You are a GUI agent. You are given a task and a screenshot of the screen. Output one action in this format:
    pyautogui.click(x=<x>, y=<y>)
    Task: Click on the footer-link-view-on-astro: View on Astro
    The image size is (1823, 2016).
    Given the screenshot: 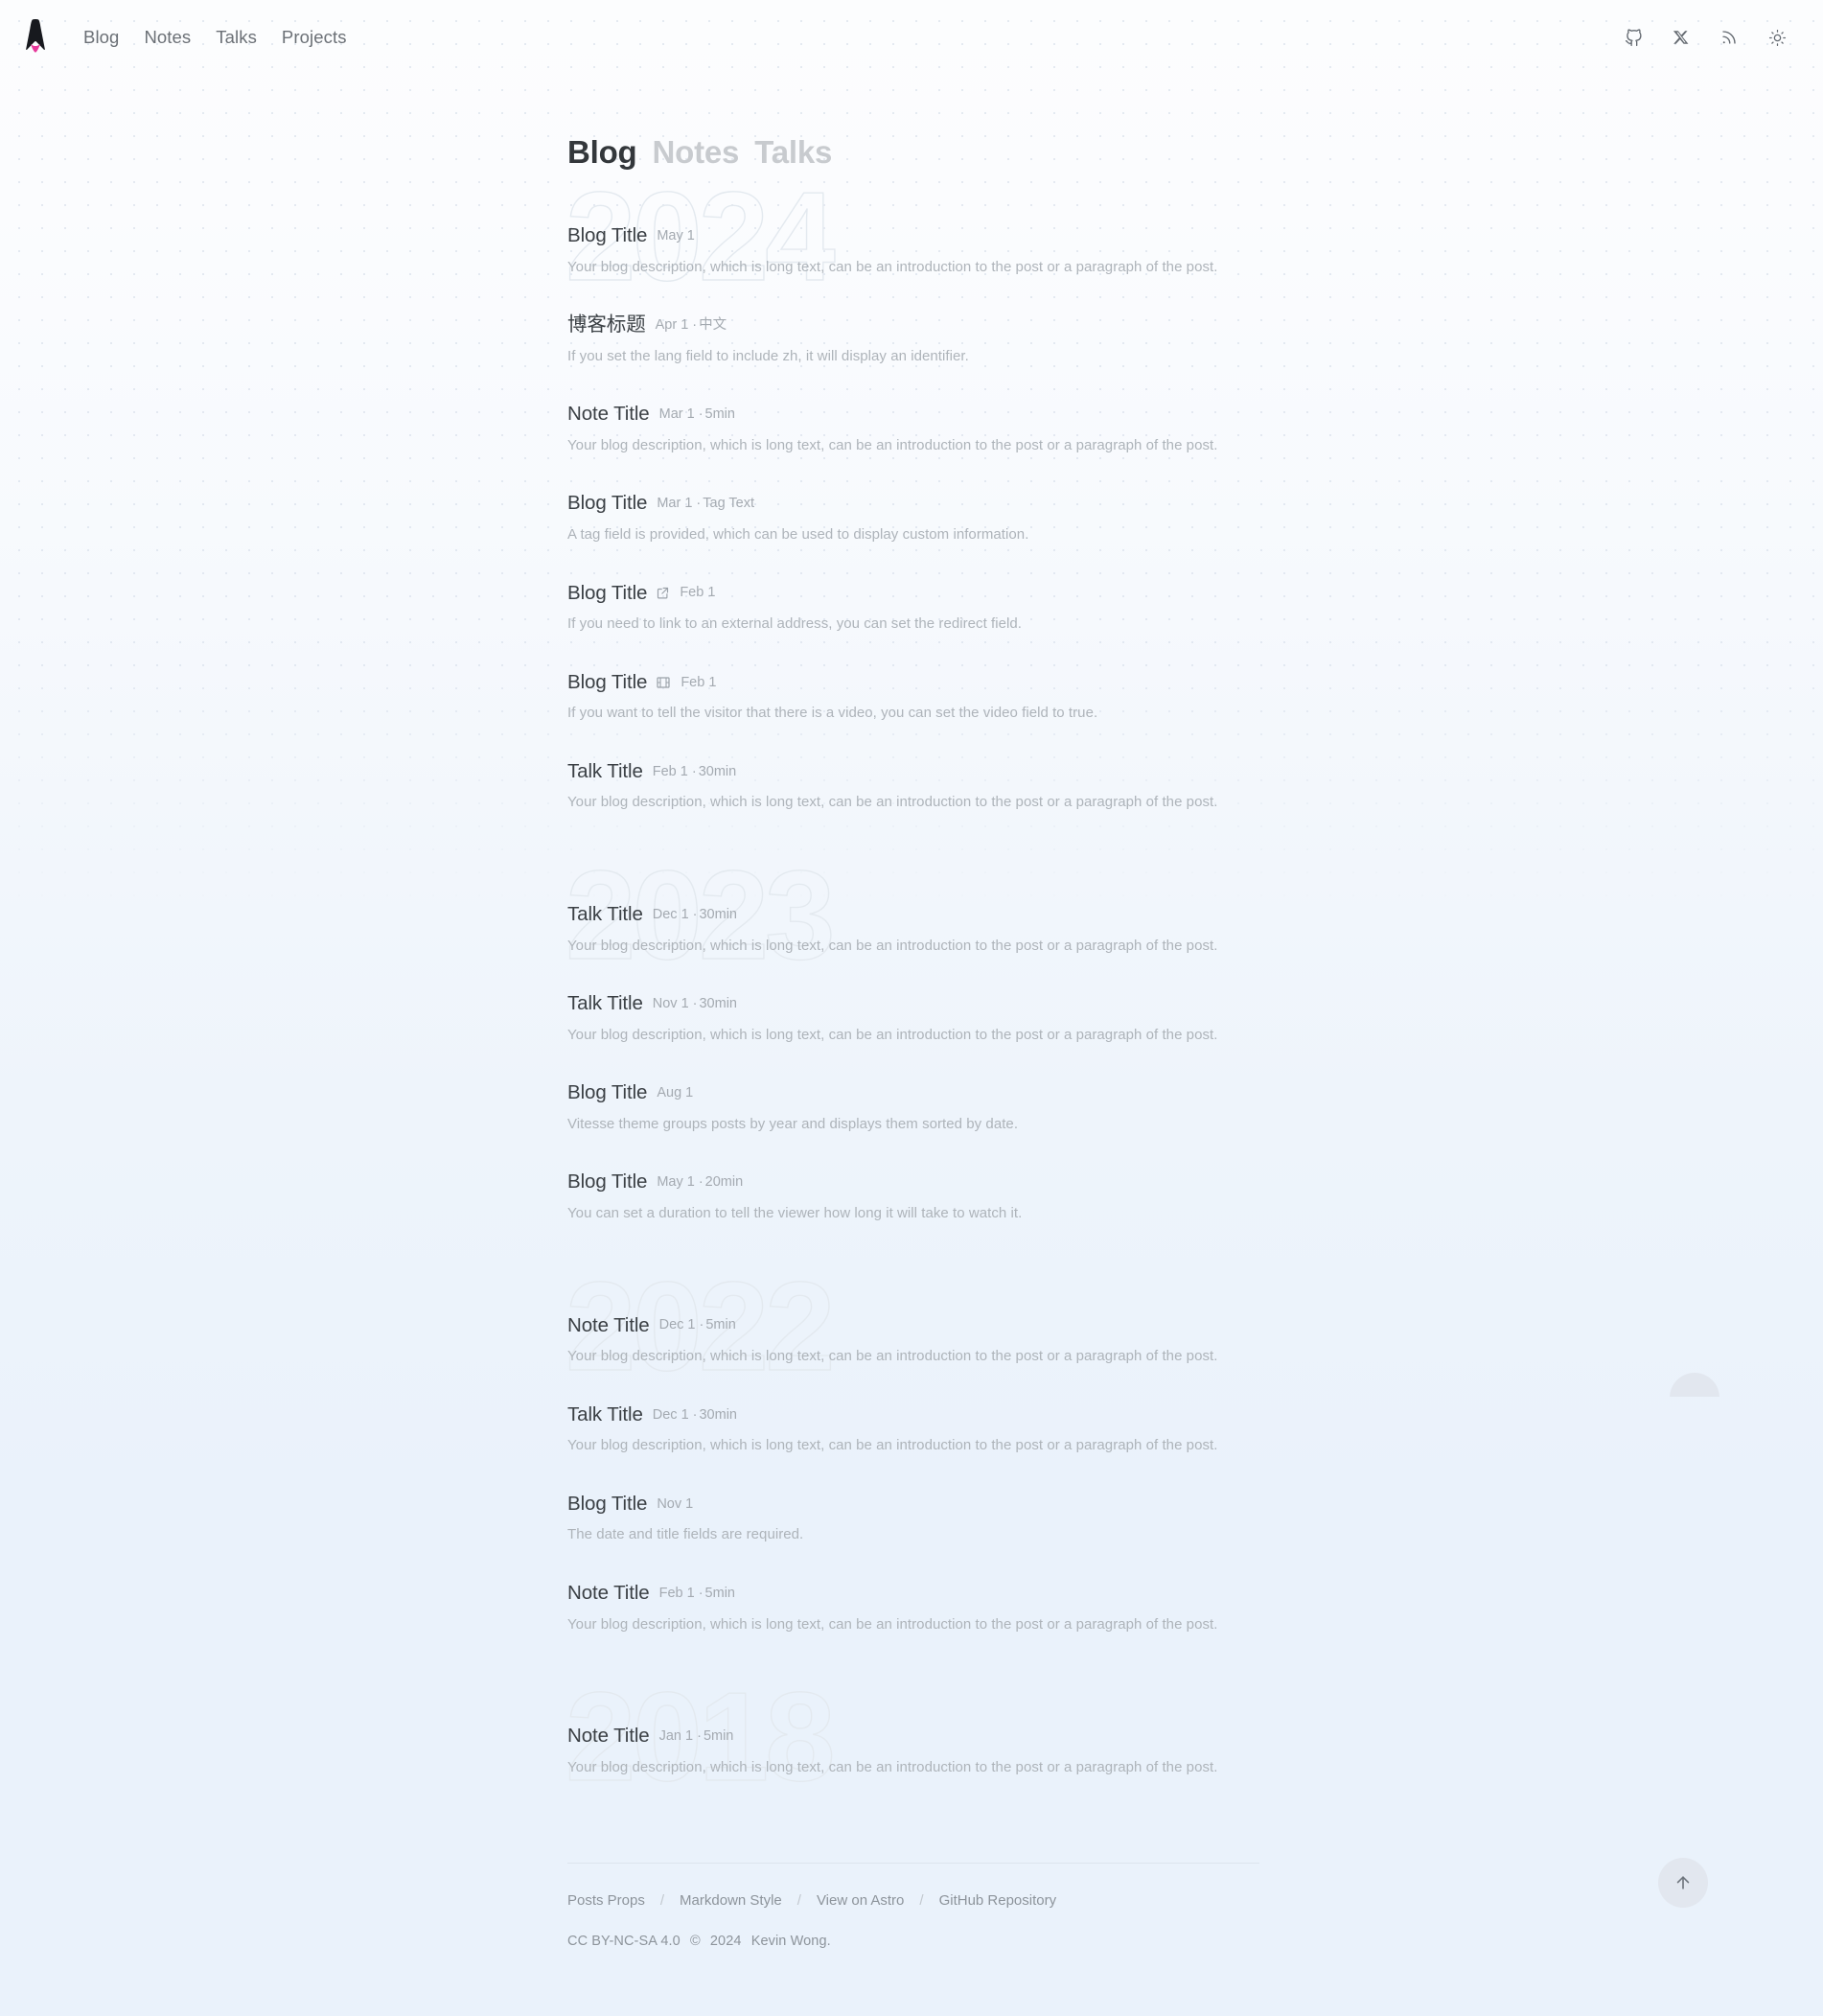 What is the action you would take?
    pyautogui.click(x=861, y=1900)
    